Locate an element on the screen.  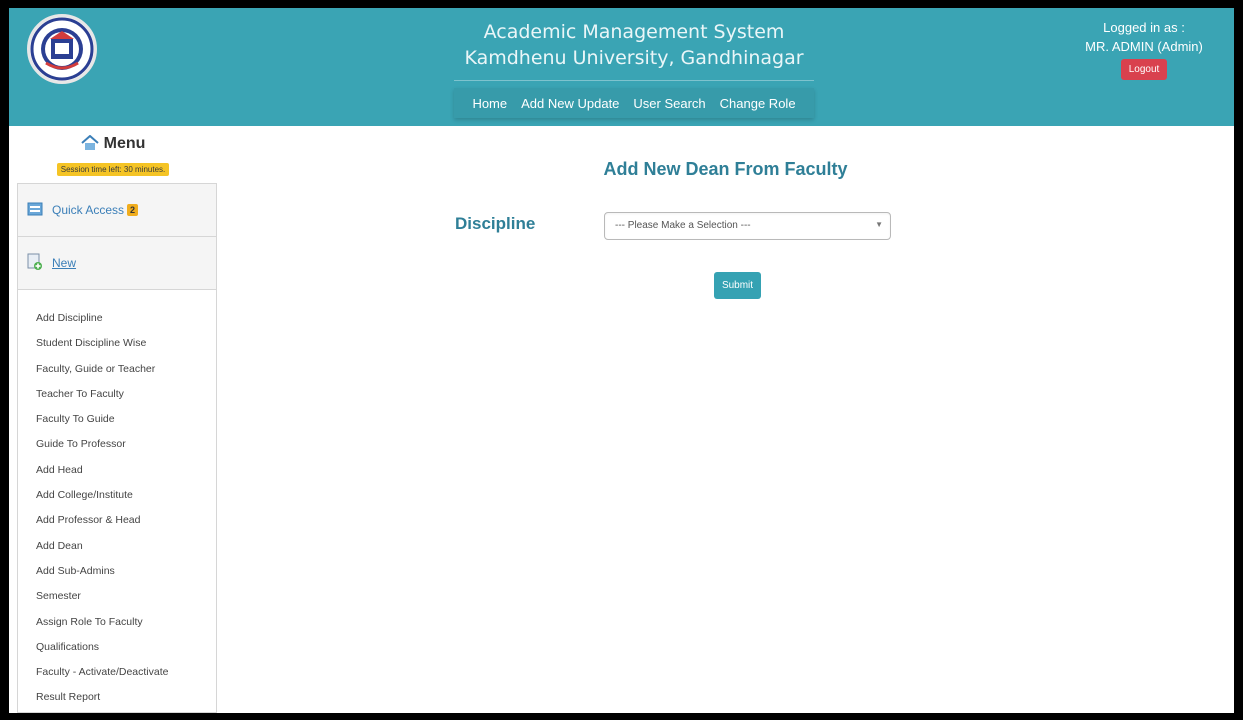
university-logo is located at coordinates (62, 49).